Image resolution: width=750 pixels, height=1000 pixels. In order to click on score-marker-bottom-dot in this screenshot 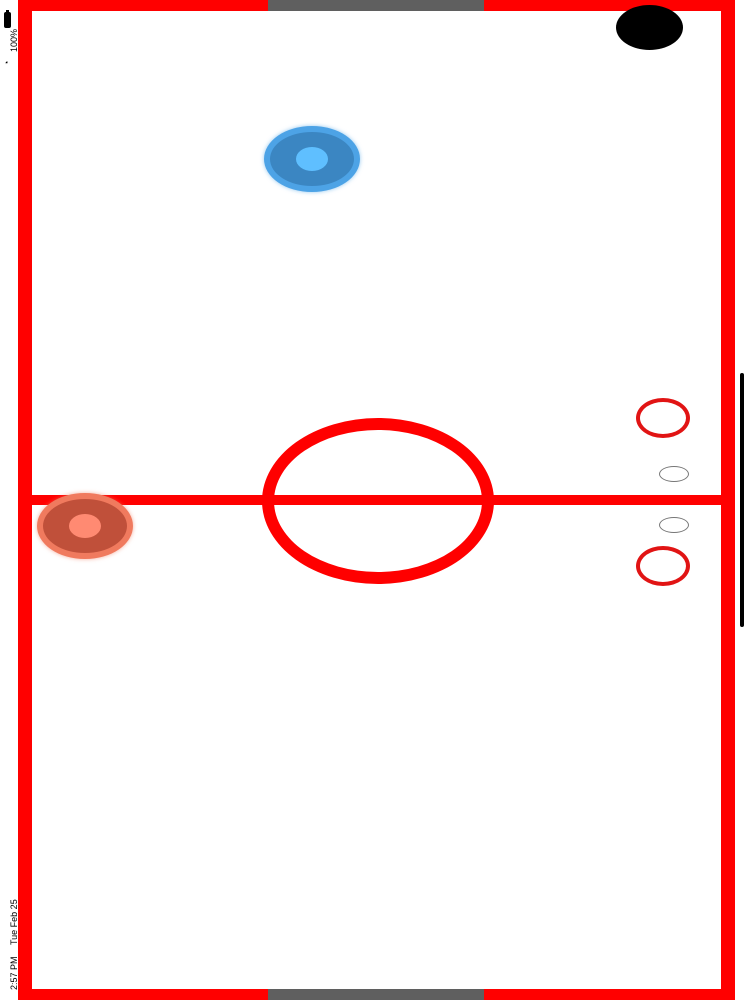, I will do `click(674, 525)`.